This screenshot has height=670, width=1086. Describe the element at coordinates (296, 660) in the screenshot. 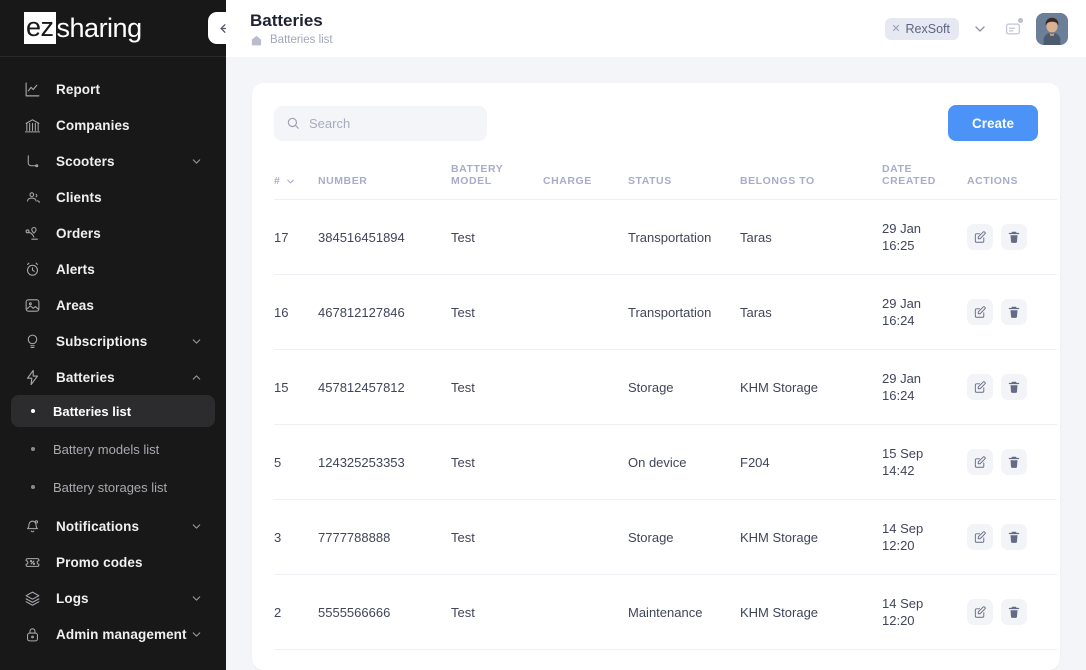

I see `cell-num: 1` at that location.